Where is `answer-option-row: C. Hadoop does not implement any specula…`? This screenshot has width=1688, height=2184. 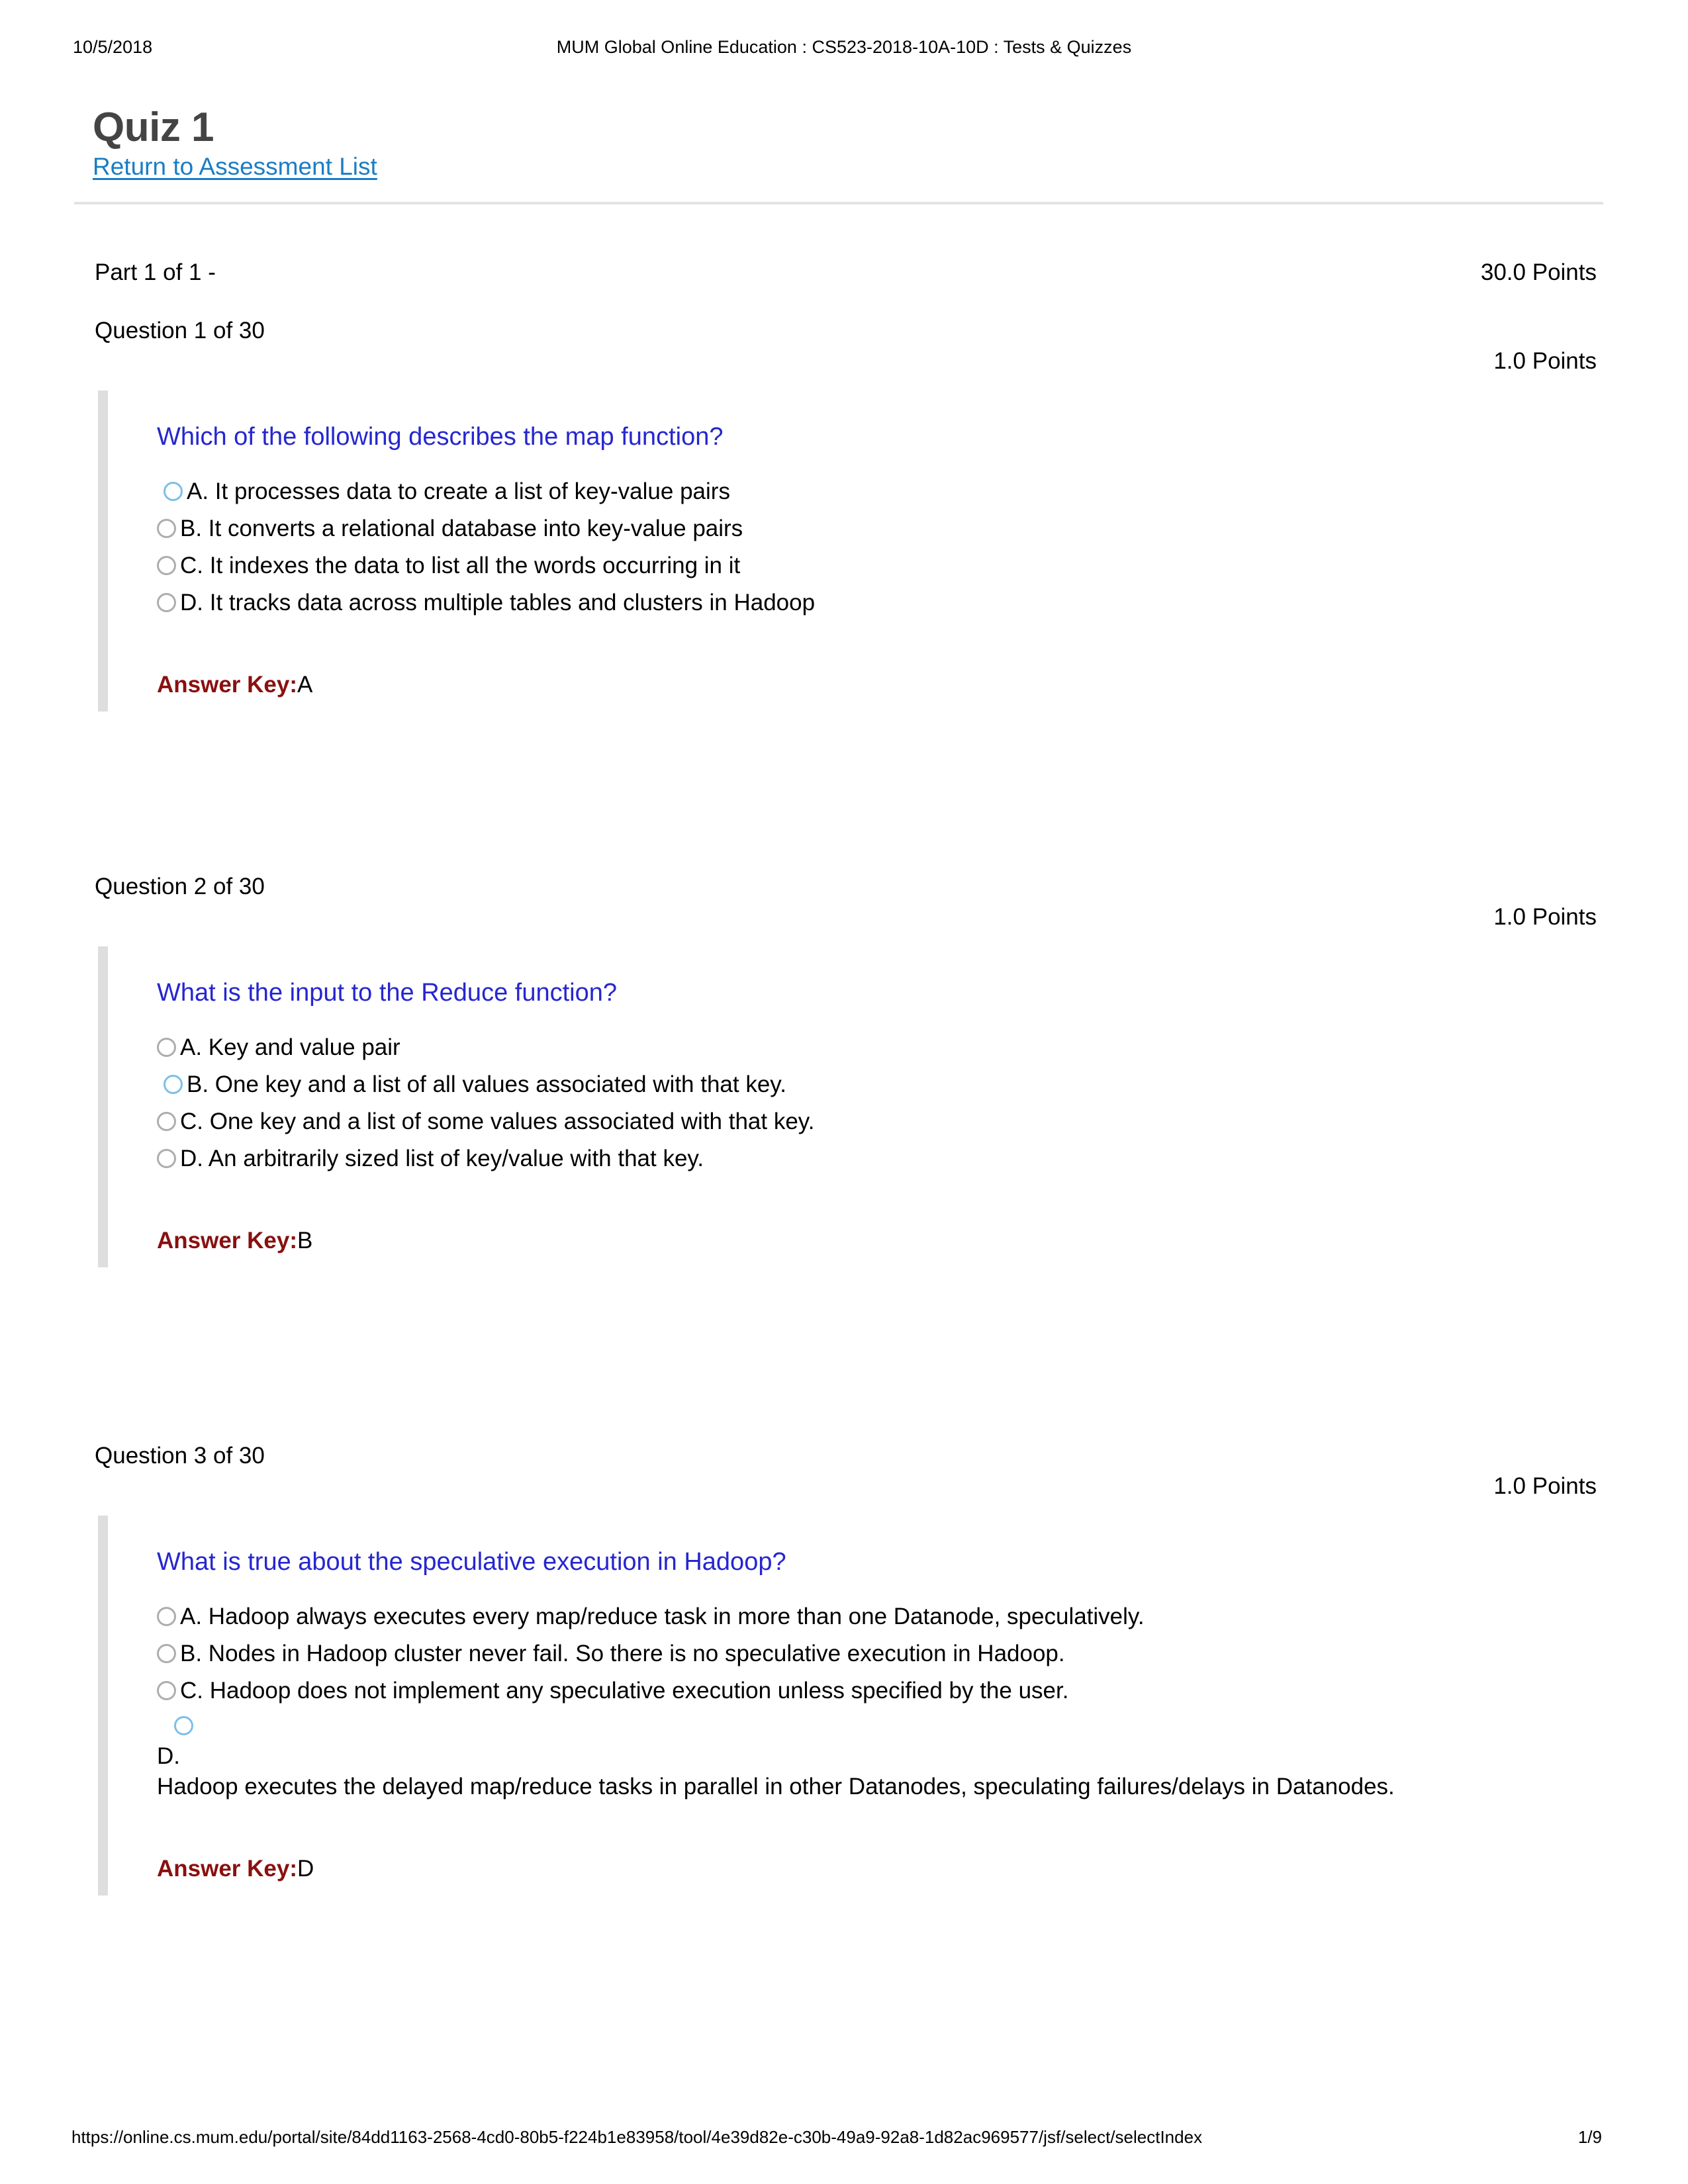
answer-option-row: C. Hadoop does not implement any specula… is located at coordinates (922, 1690).